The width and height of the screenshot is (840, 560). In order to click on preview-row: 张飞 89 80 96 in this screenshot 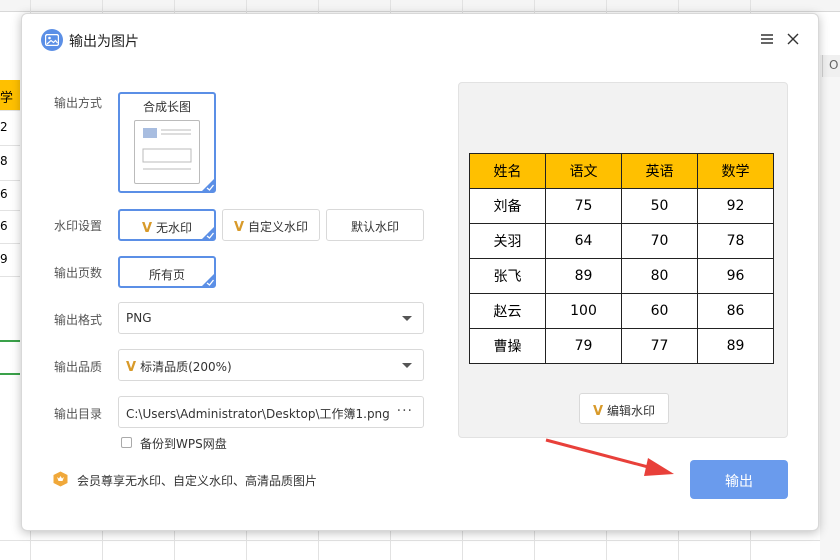, I will do `click(621, 276)`.